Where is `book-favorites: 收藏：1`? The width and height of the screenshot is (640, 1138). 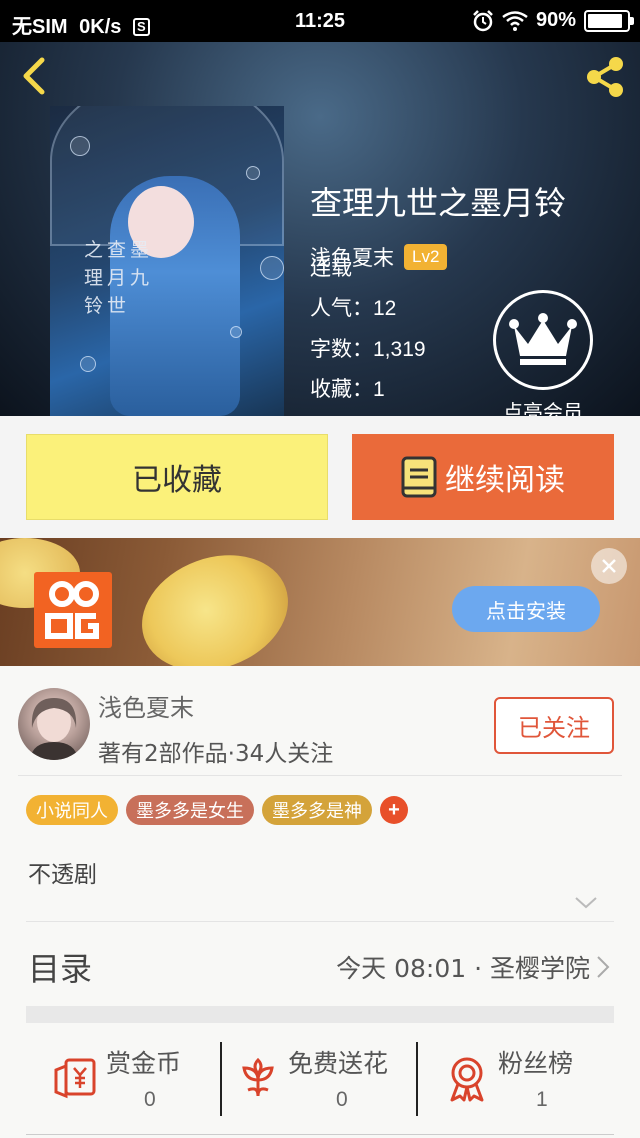
book-favorites: 收藏：1 is located at coordinates (347, 388).